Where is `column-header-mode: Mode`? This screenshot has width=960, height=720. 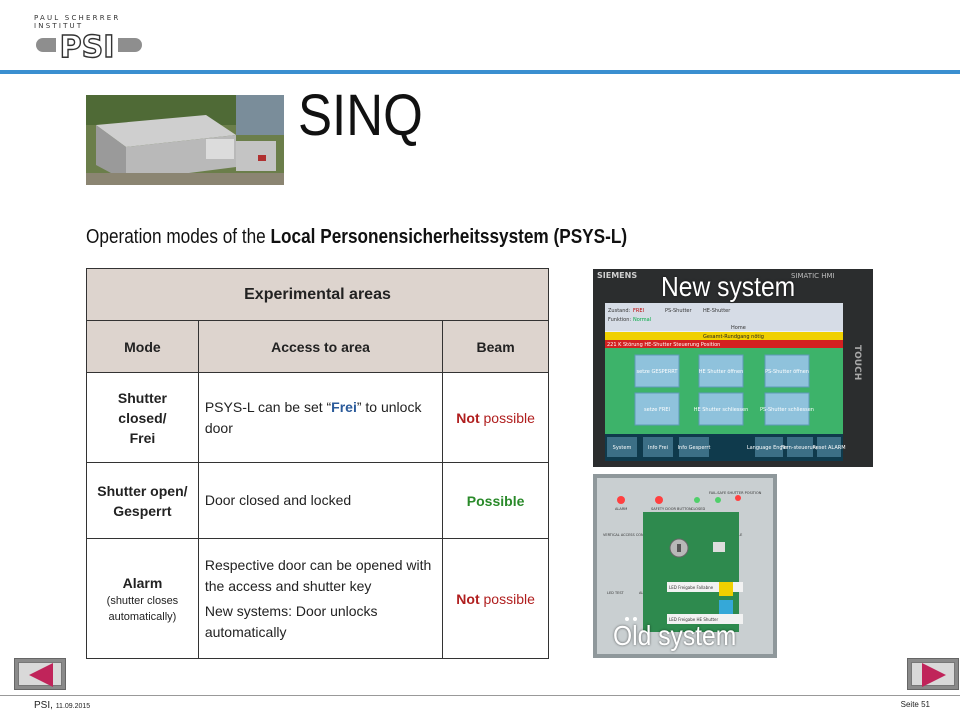 column-header-mode: Mode is located at coordinates (142, 346).